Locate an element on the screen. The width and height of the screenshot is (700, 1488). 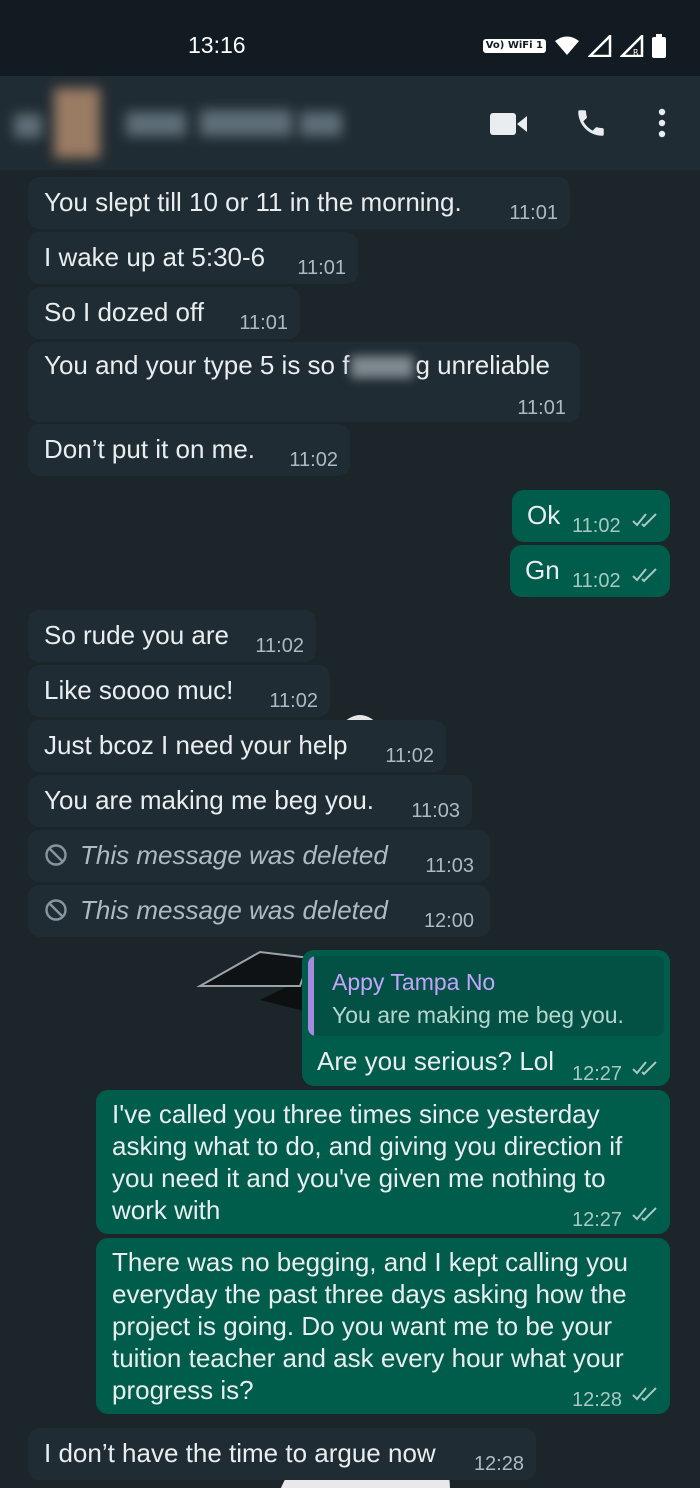
censor-blur is located at coordinates (382, 367).